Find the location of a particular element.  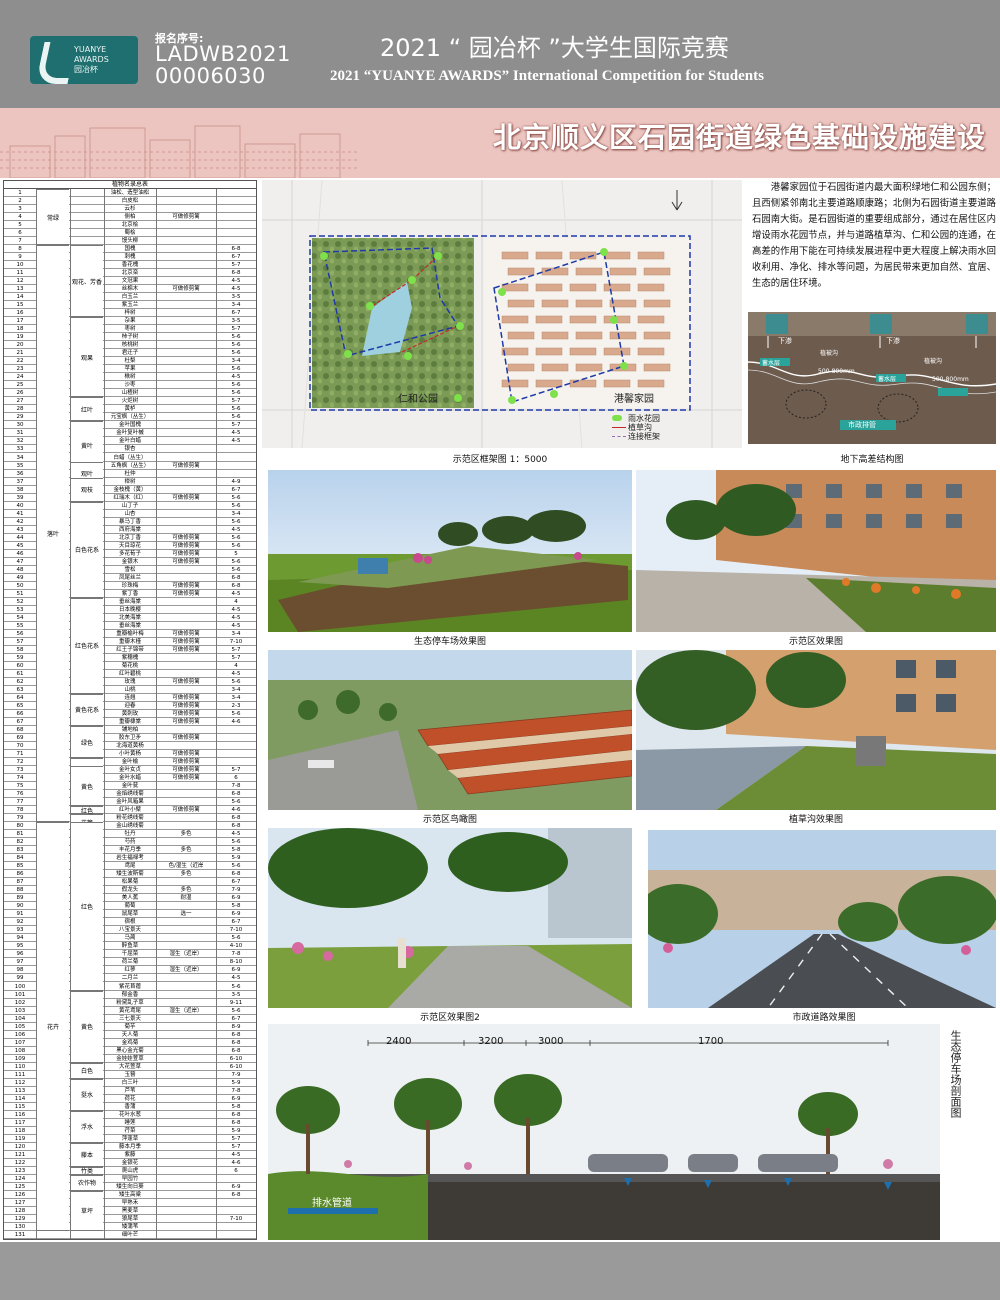

plant-name: 国槐 is located at coordinates (130, 249).